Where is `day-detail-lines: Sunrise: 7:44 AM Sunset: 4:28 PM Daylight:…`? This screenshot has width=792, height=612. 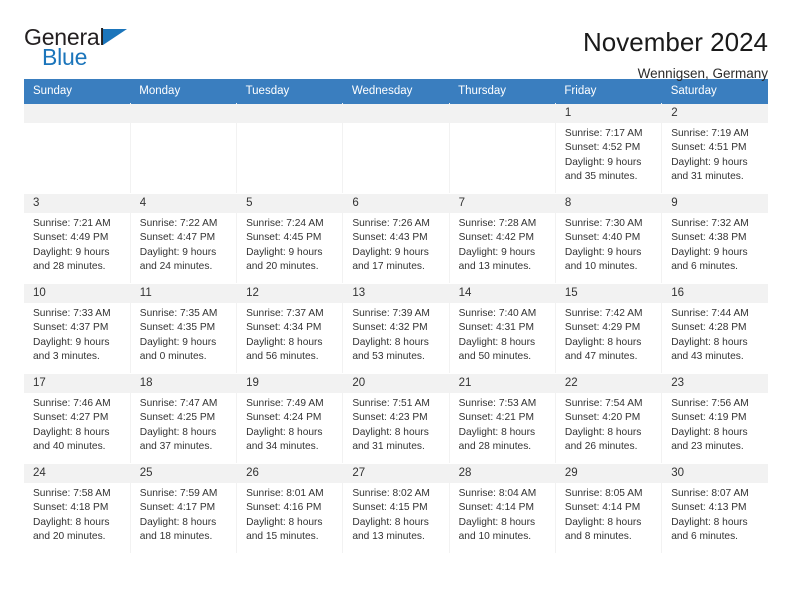 day-detail-lines: Sunrise: 7:44 AM Sunset: 4:28 PM Daylight:… is located at coordinates (715, 334).